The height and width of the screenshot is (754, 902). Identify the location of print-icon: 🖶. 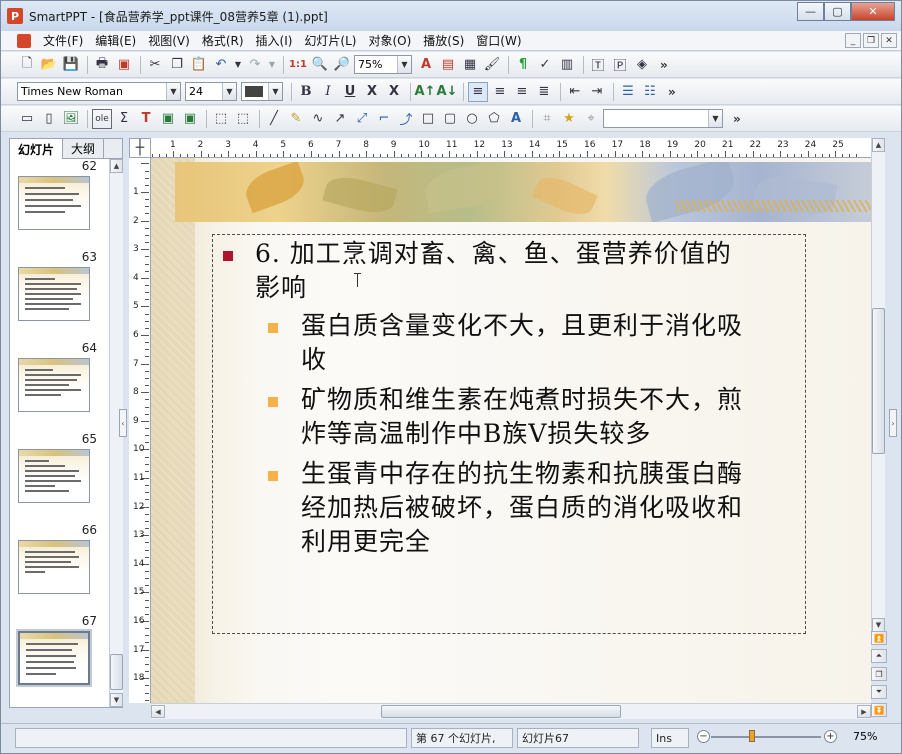
(102, 65).